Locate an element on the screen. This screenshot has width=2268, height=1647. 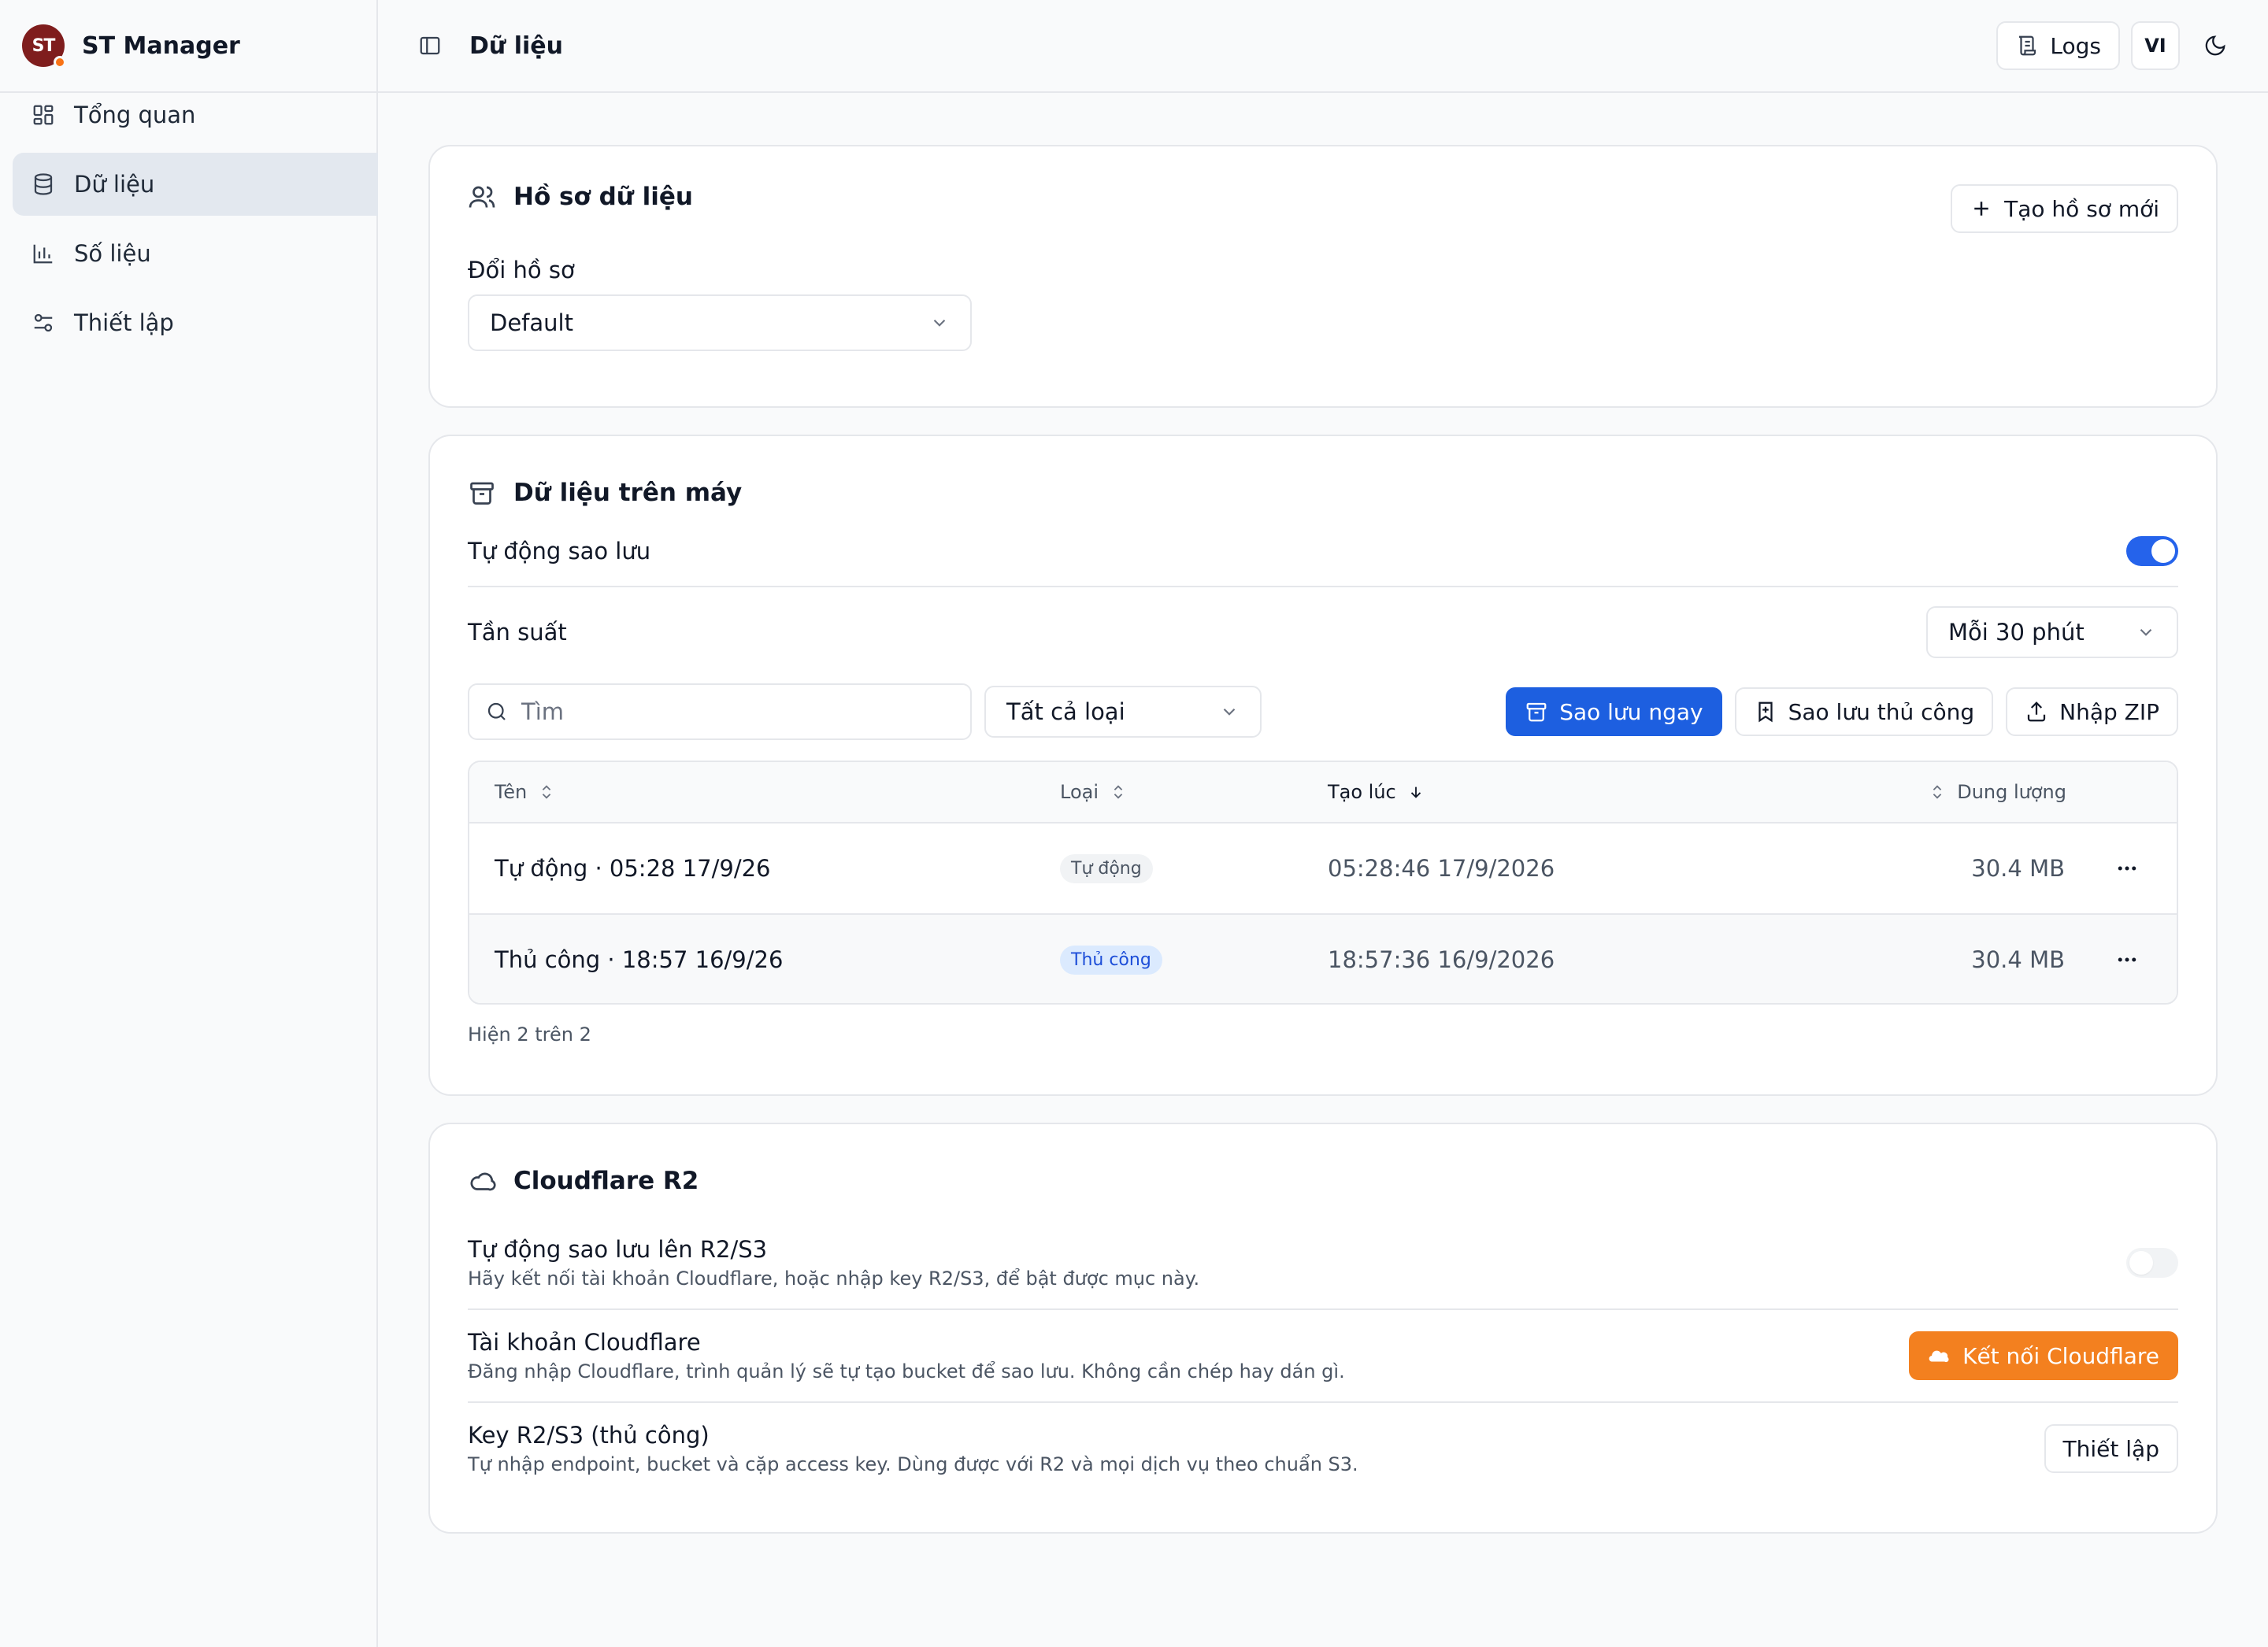
frequency-select: Mỗi 30 phút is located at coordinates (2052, 632).